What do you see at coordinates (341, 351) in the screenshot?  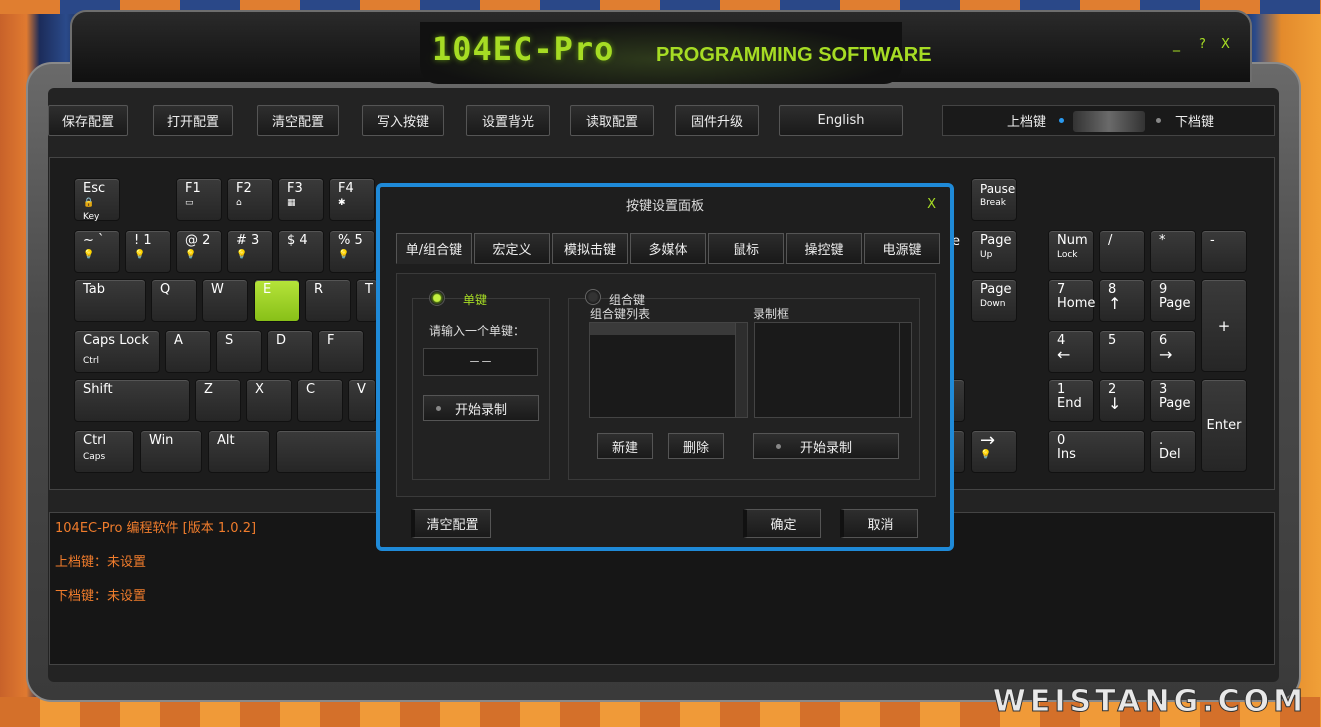 I see `key-f: F` at bounding box center [341, 351].